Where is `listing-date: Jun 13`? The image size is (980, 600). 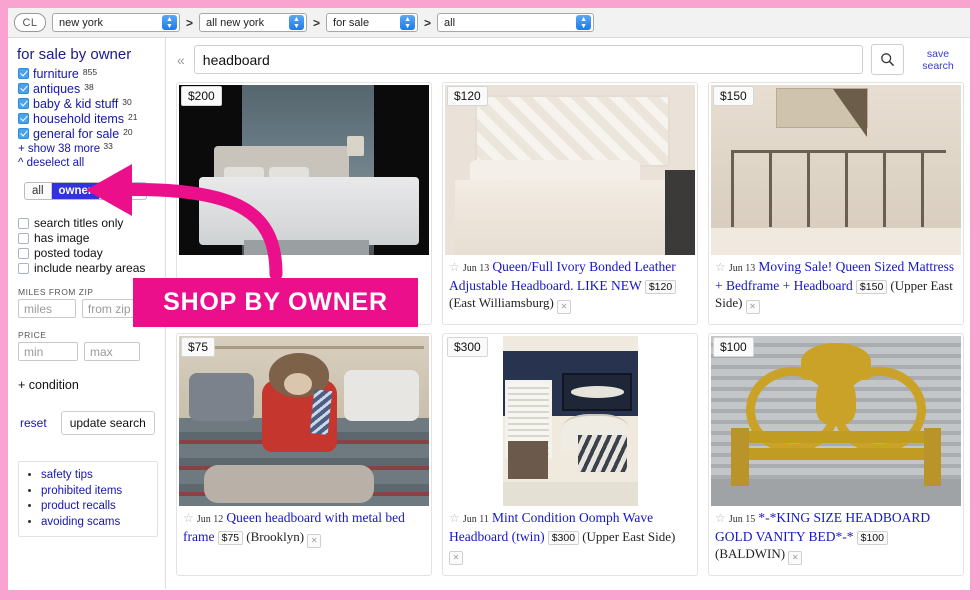 listing-date: Jun 13 is located at coordinates (742, 268).